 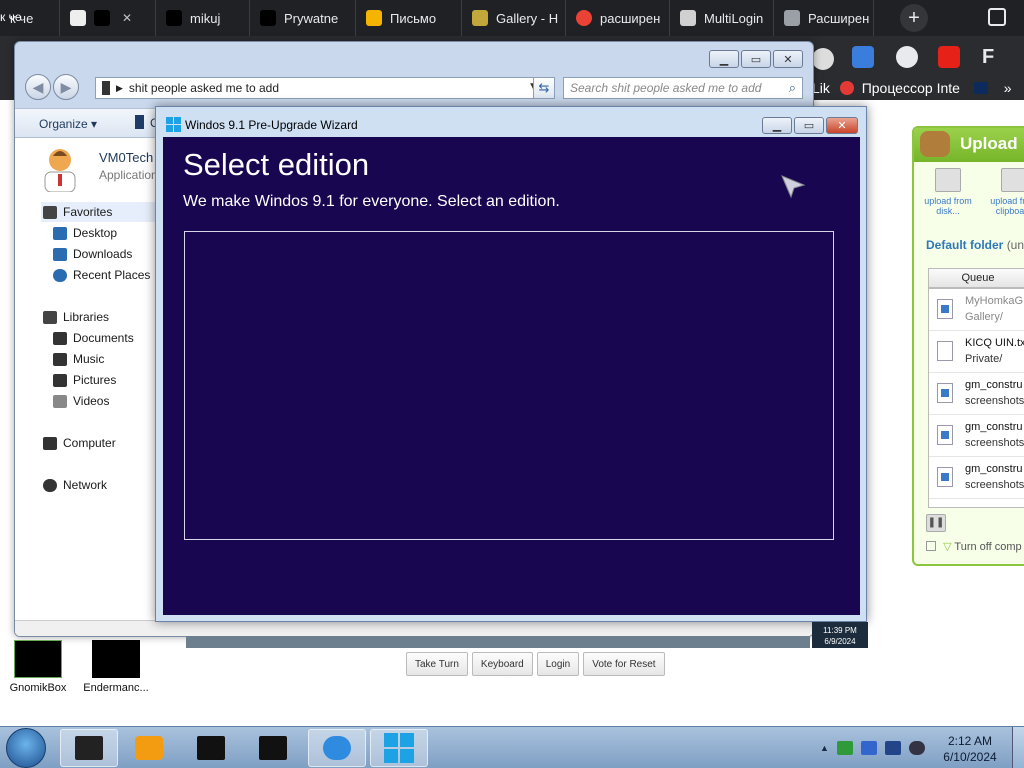 What do you see at coordinates (824, 748) in the screenshot?
I see `show-hidden-icons-icon: ▲` at bounding box center [824, 748].